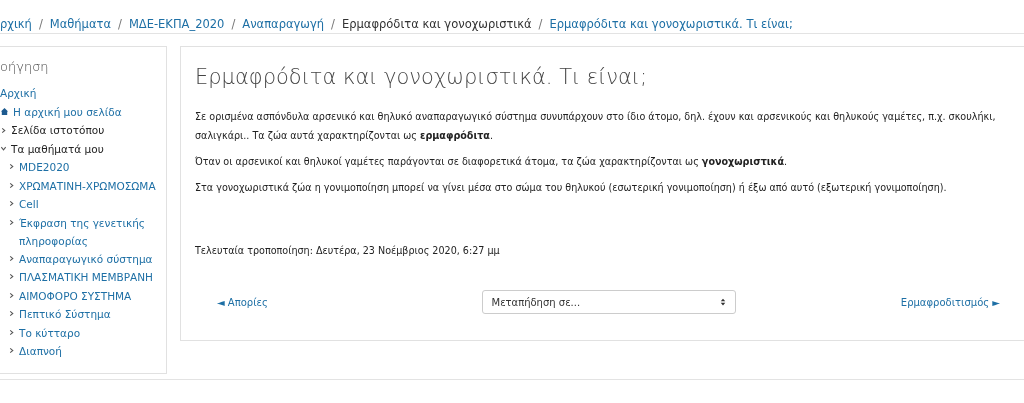 This screenshot has width=1024, height=403. What do you see at coordinates (80, 23) in the screenshot?
I see `breadcrumb-link: Μαθήματα` at bounding box center [80, 23].